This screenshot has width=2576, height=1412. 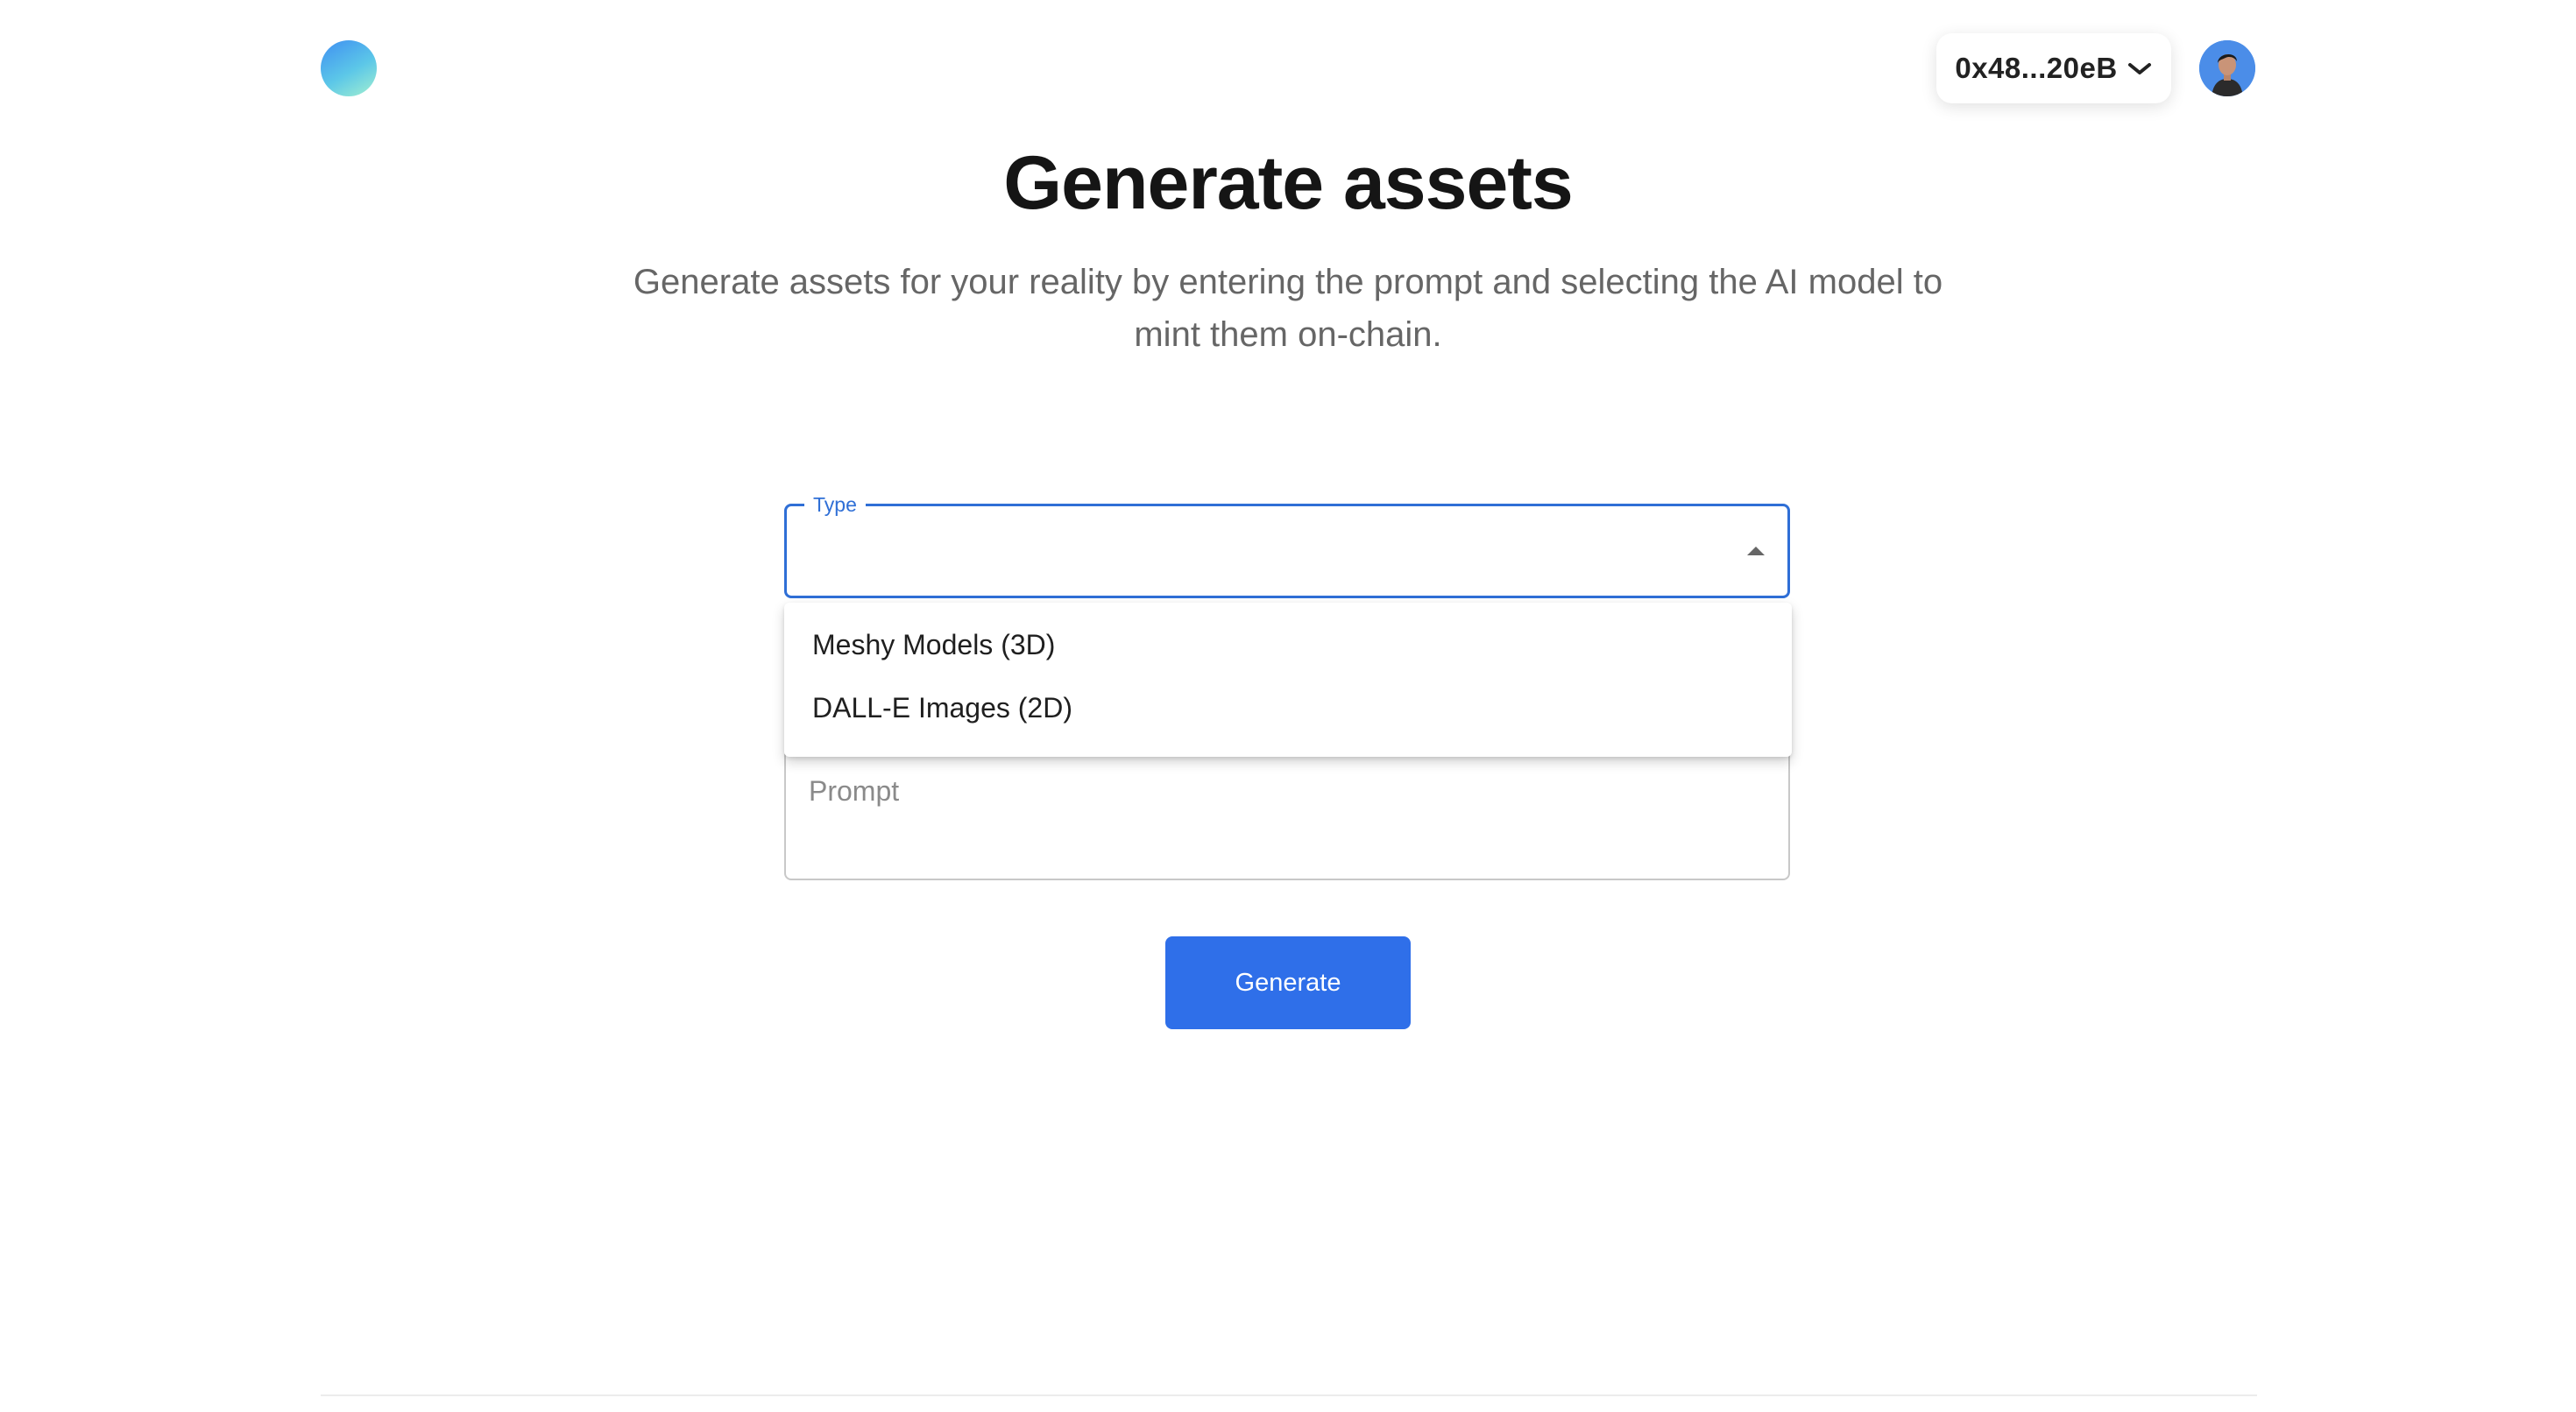 I want to click on type-dropdown-menu: Meshy Models (3D) DALL-E Images (2D), so click(x=1288, y=680).